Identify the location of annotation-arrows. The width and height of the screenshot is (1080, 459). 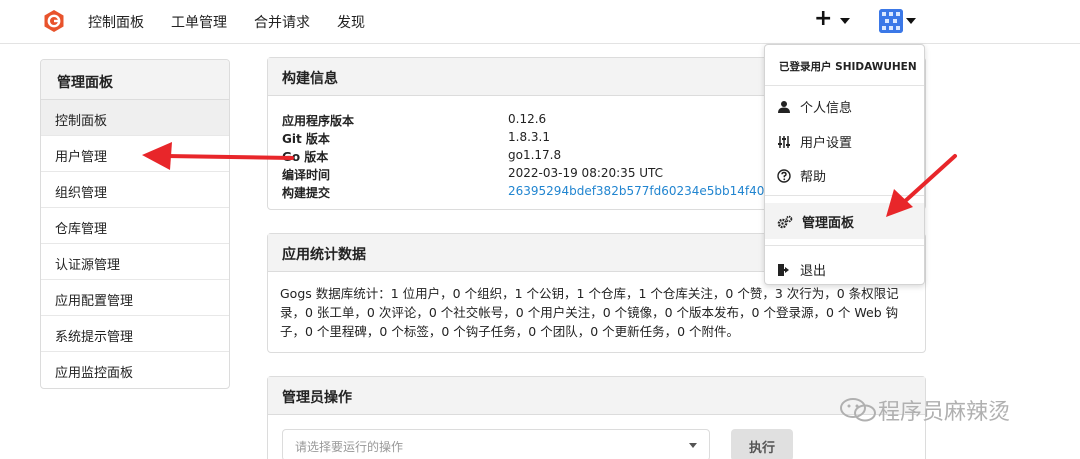
(549, 179).